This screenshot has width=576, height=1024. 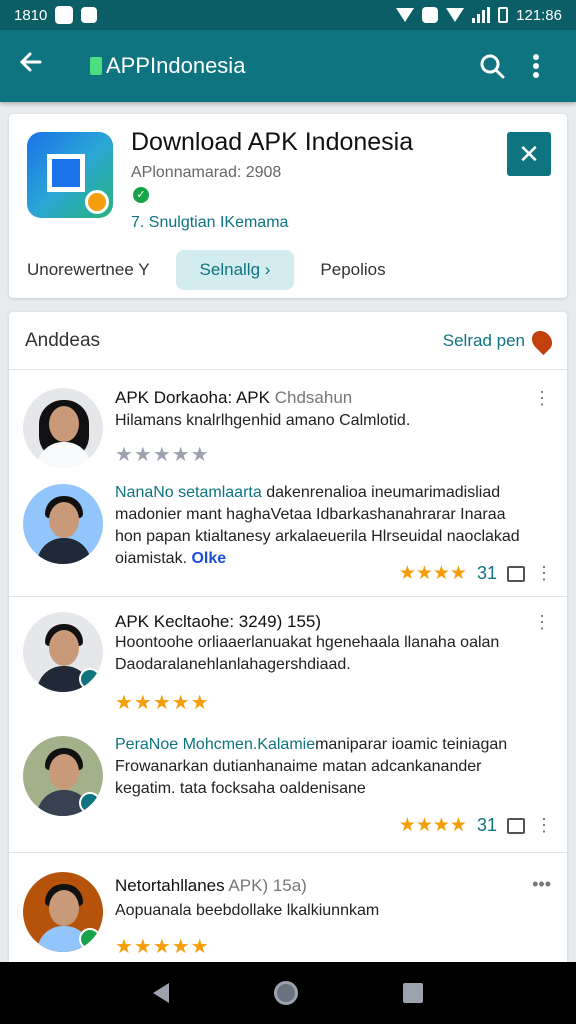 I want to click on close-button: ✕, so click(x=529, y=154).